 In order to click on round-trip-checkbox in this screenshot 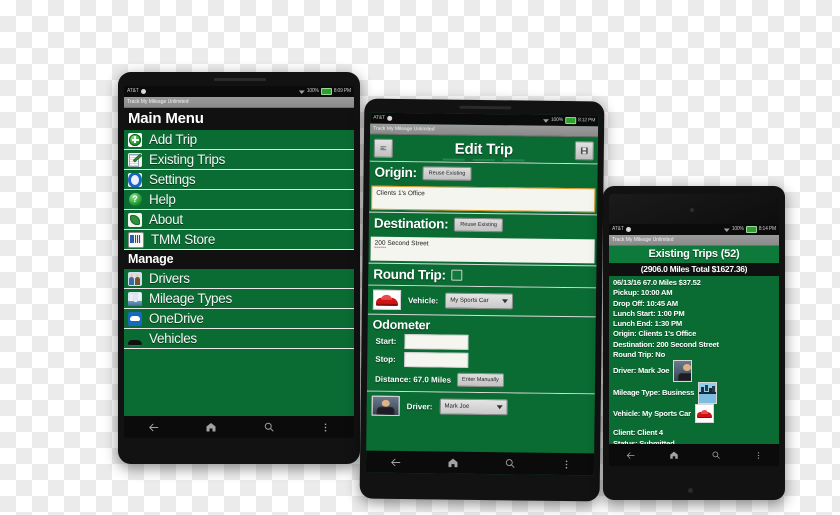, I will do `click(457, 275)`.